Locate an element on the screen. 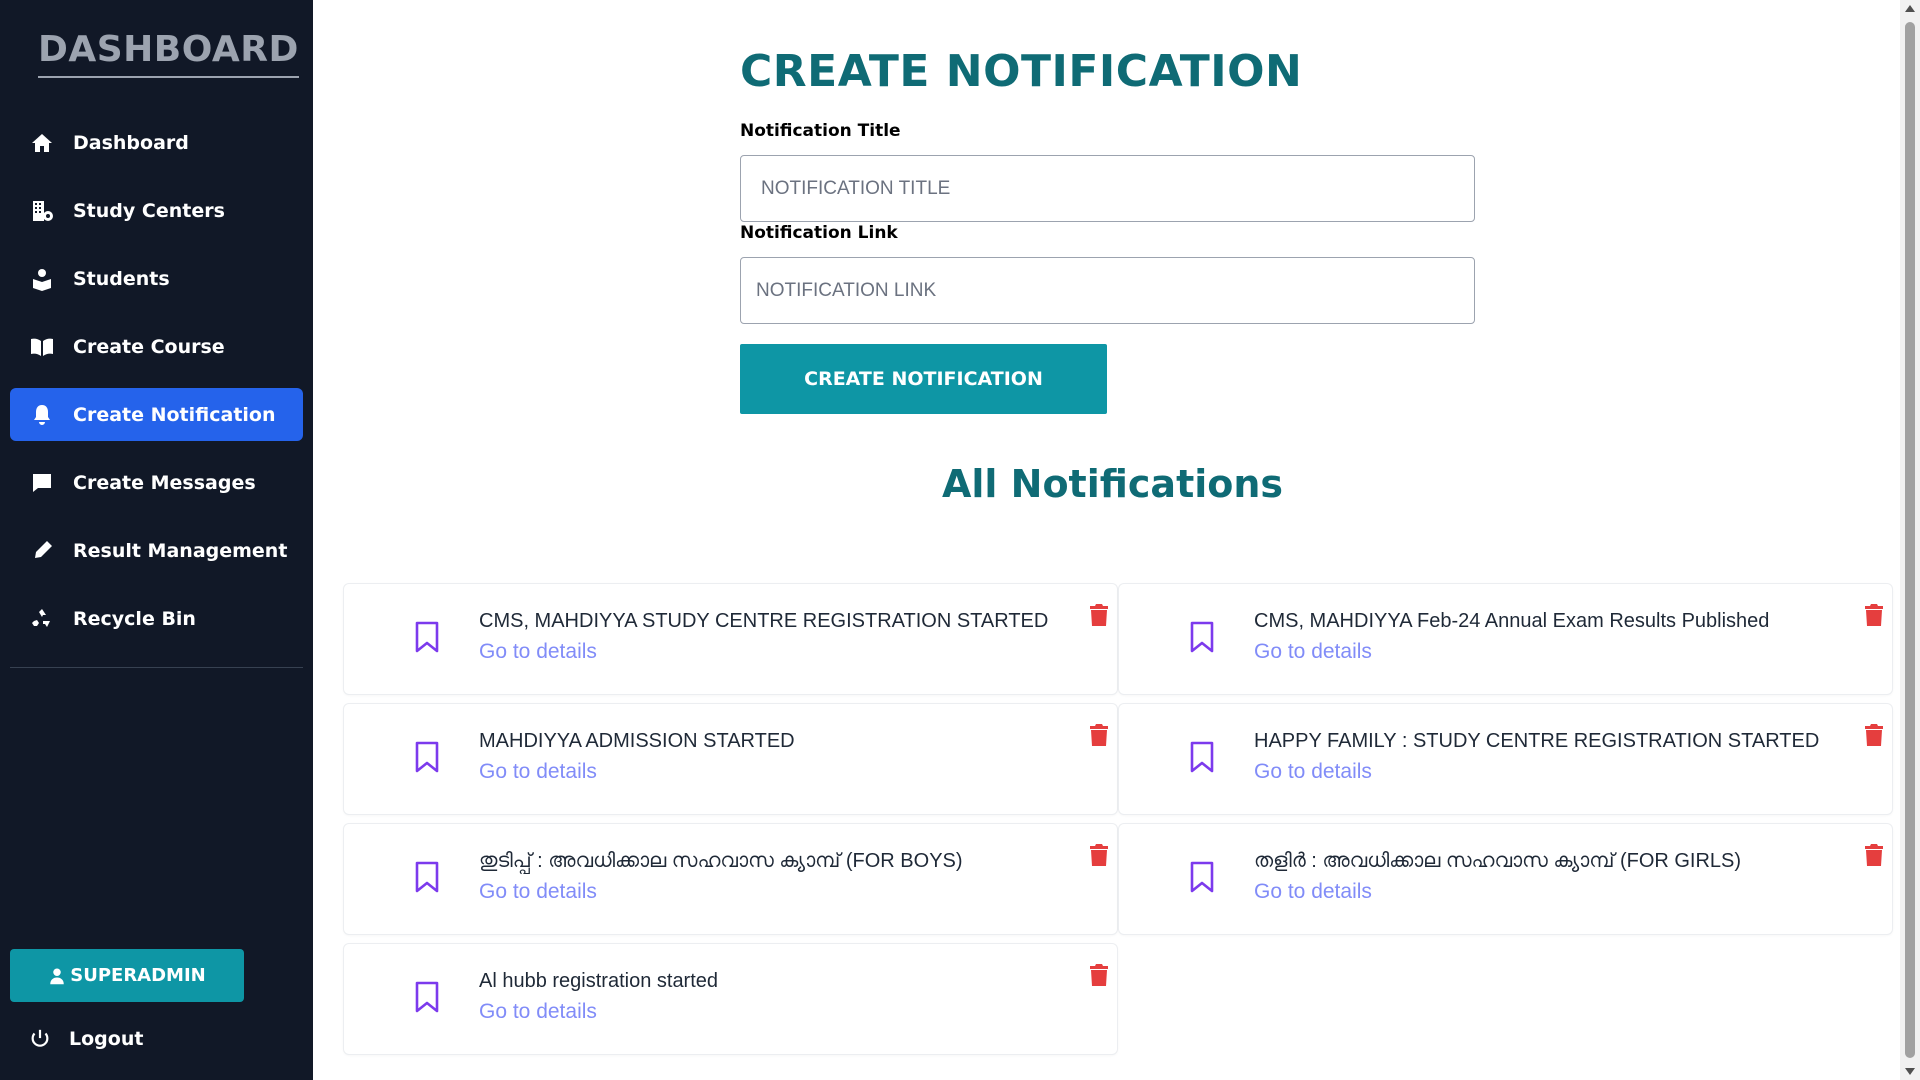  all-notifications-heading: All Notifications is located at coordinates (1106, 484).